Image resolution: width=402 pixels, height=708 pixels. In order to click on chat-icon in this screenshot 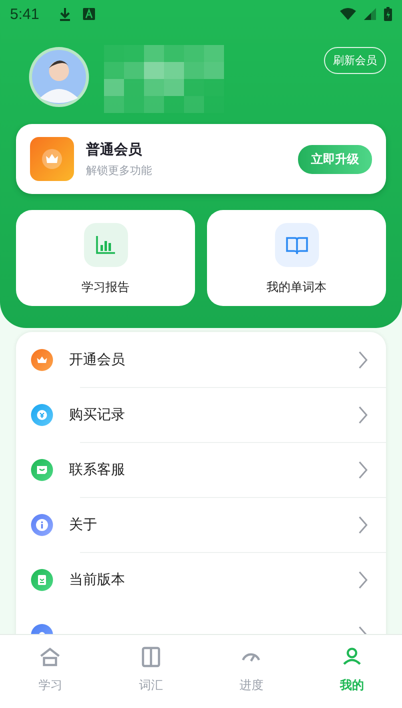, I will do `click(42, 469)`.